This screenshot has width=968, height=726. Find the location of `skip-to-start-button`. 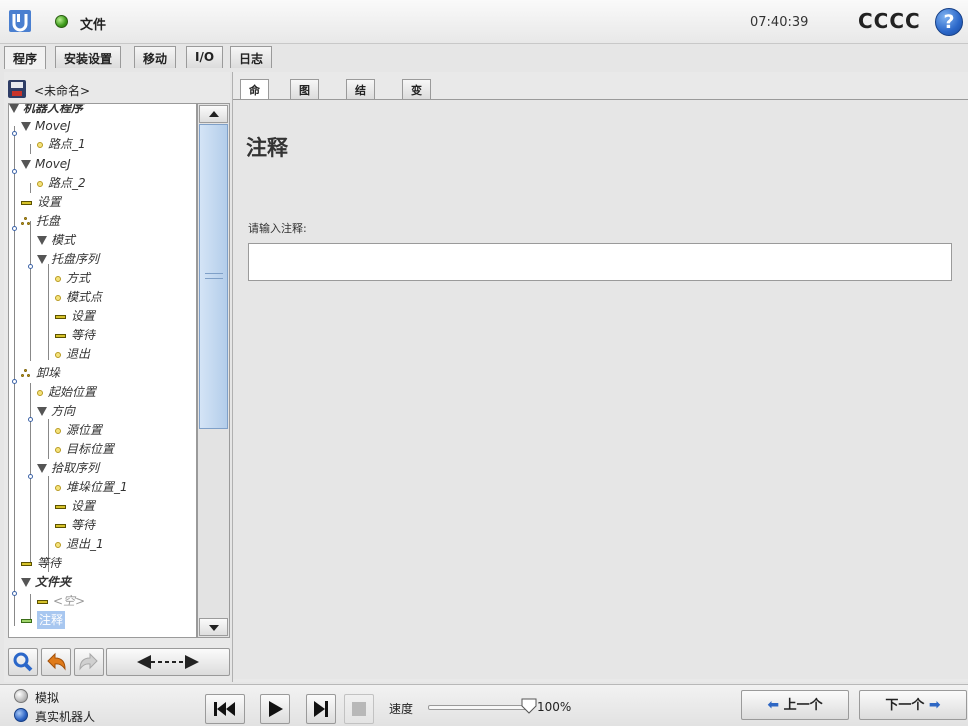

skip-to-start-button is located at coordinates (225, 709).